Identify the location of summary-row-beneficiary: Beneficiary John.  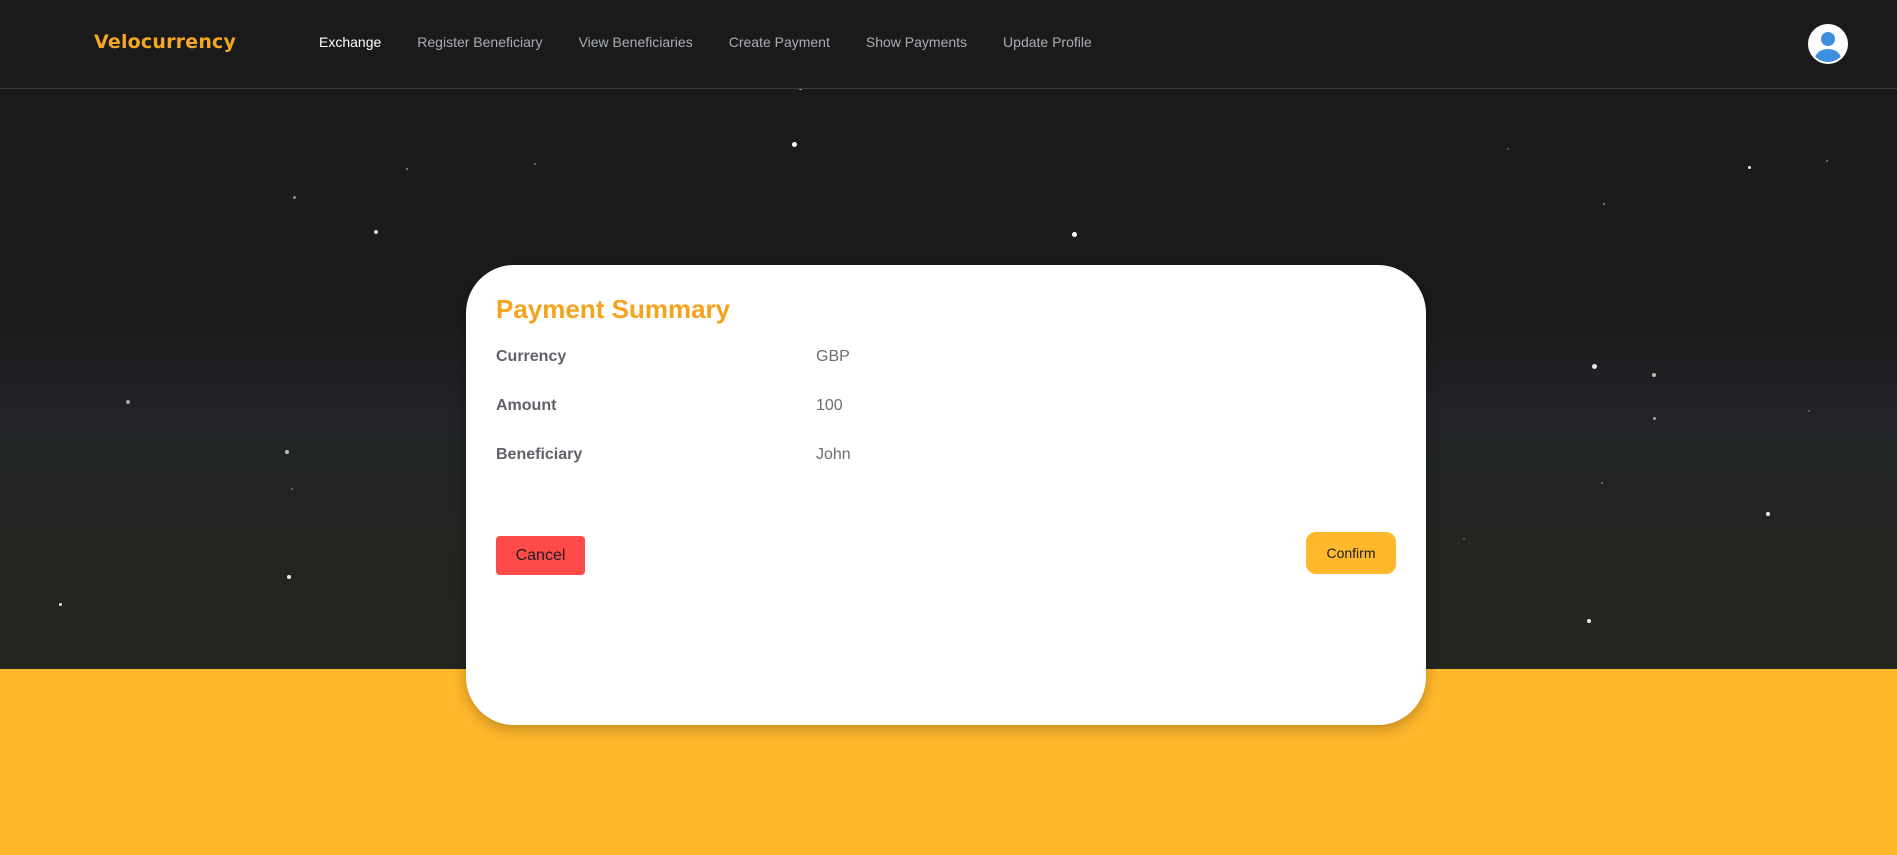
(846, 457).